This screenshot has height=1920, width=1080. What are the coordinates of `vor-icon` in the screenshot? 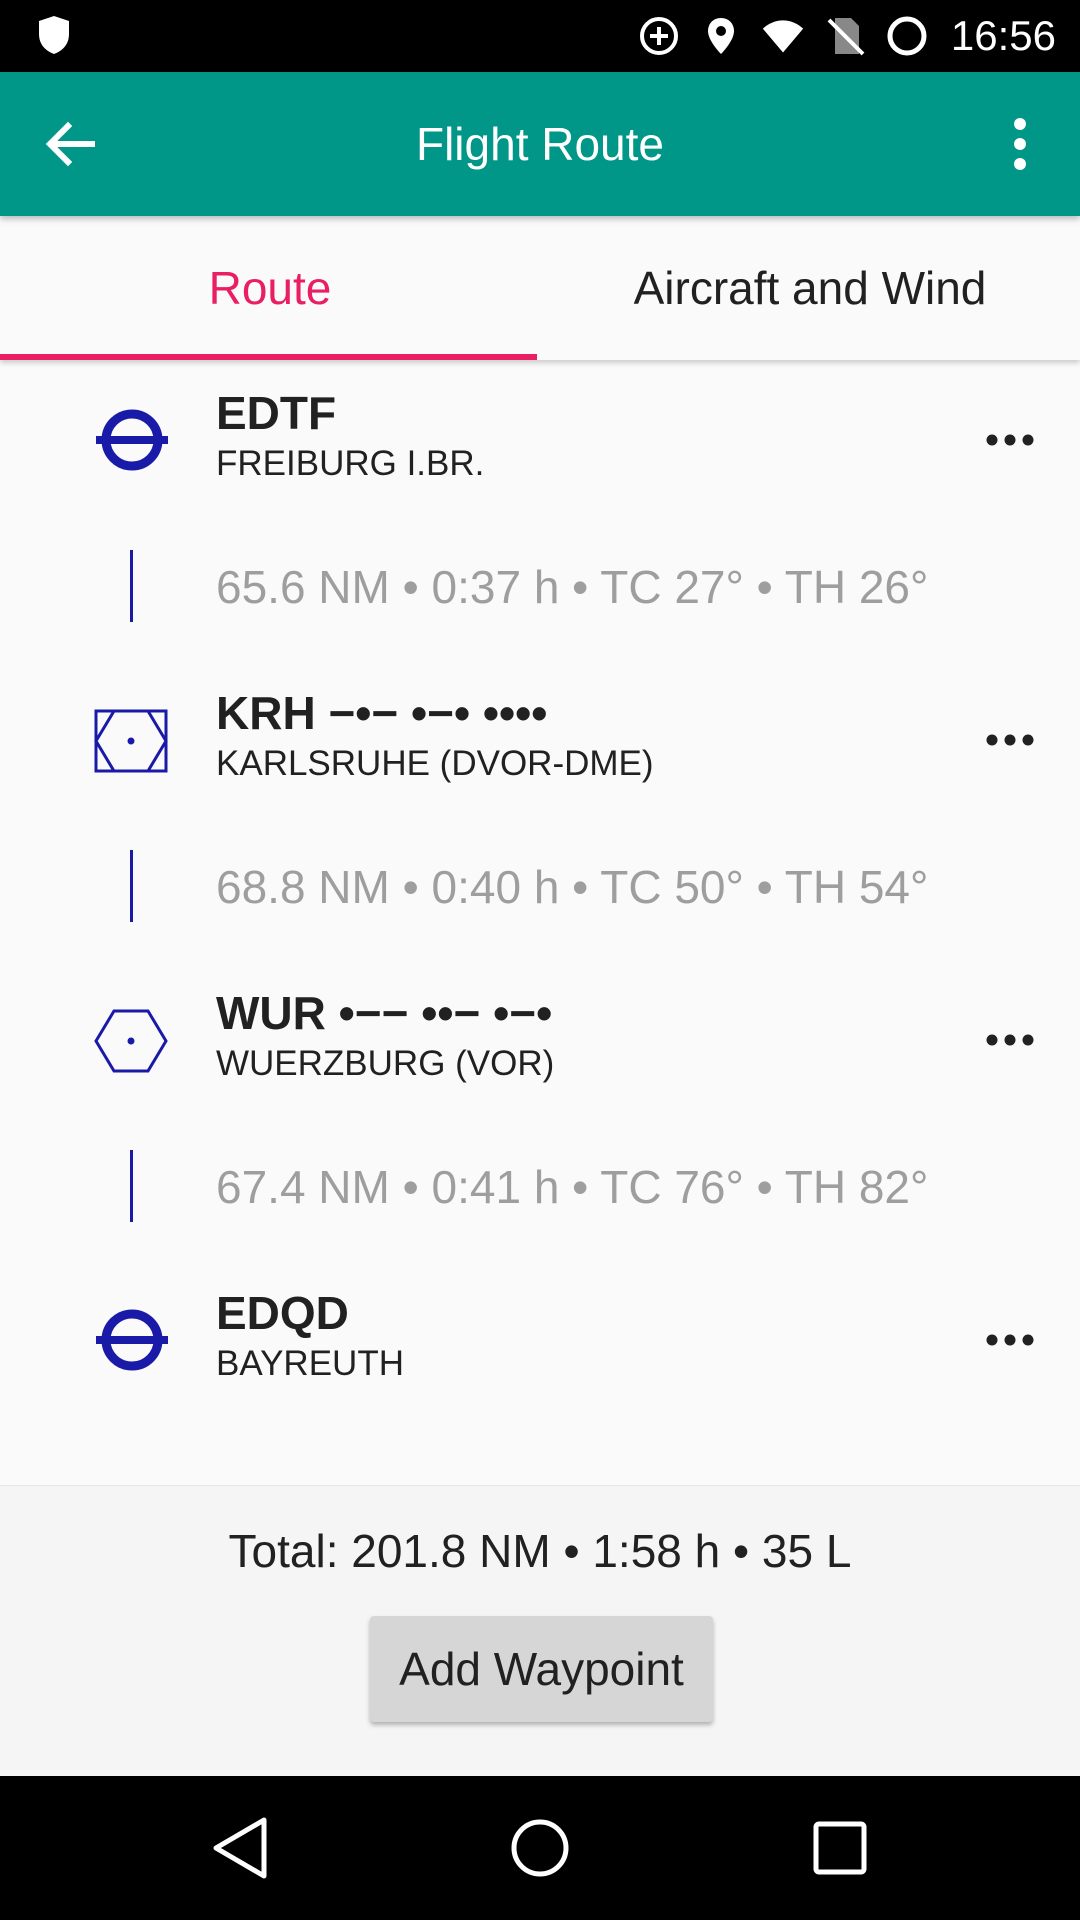 It's located at (131, 1041).